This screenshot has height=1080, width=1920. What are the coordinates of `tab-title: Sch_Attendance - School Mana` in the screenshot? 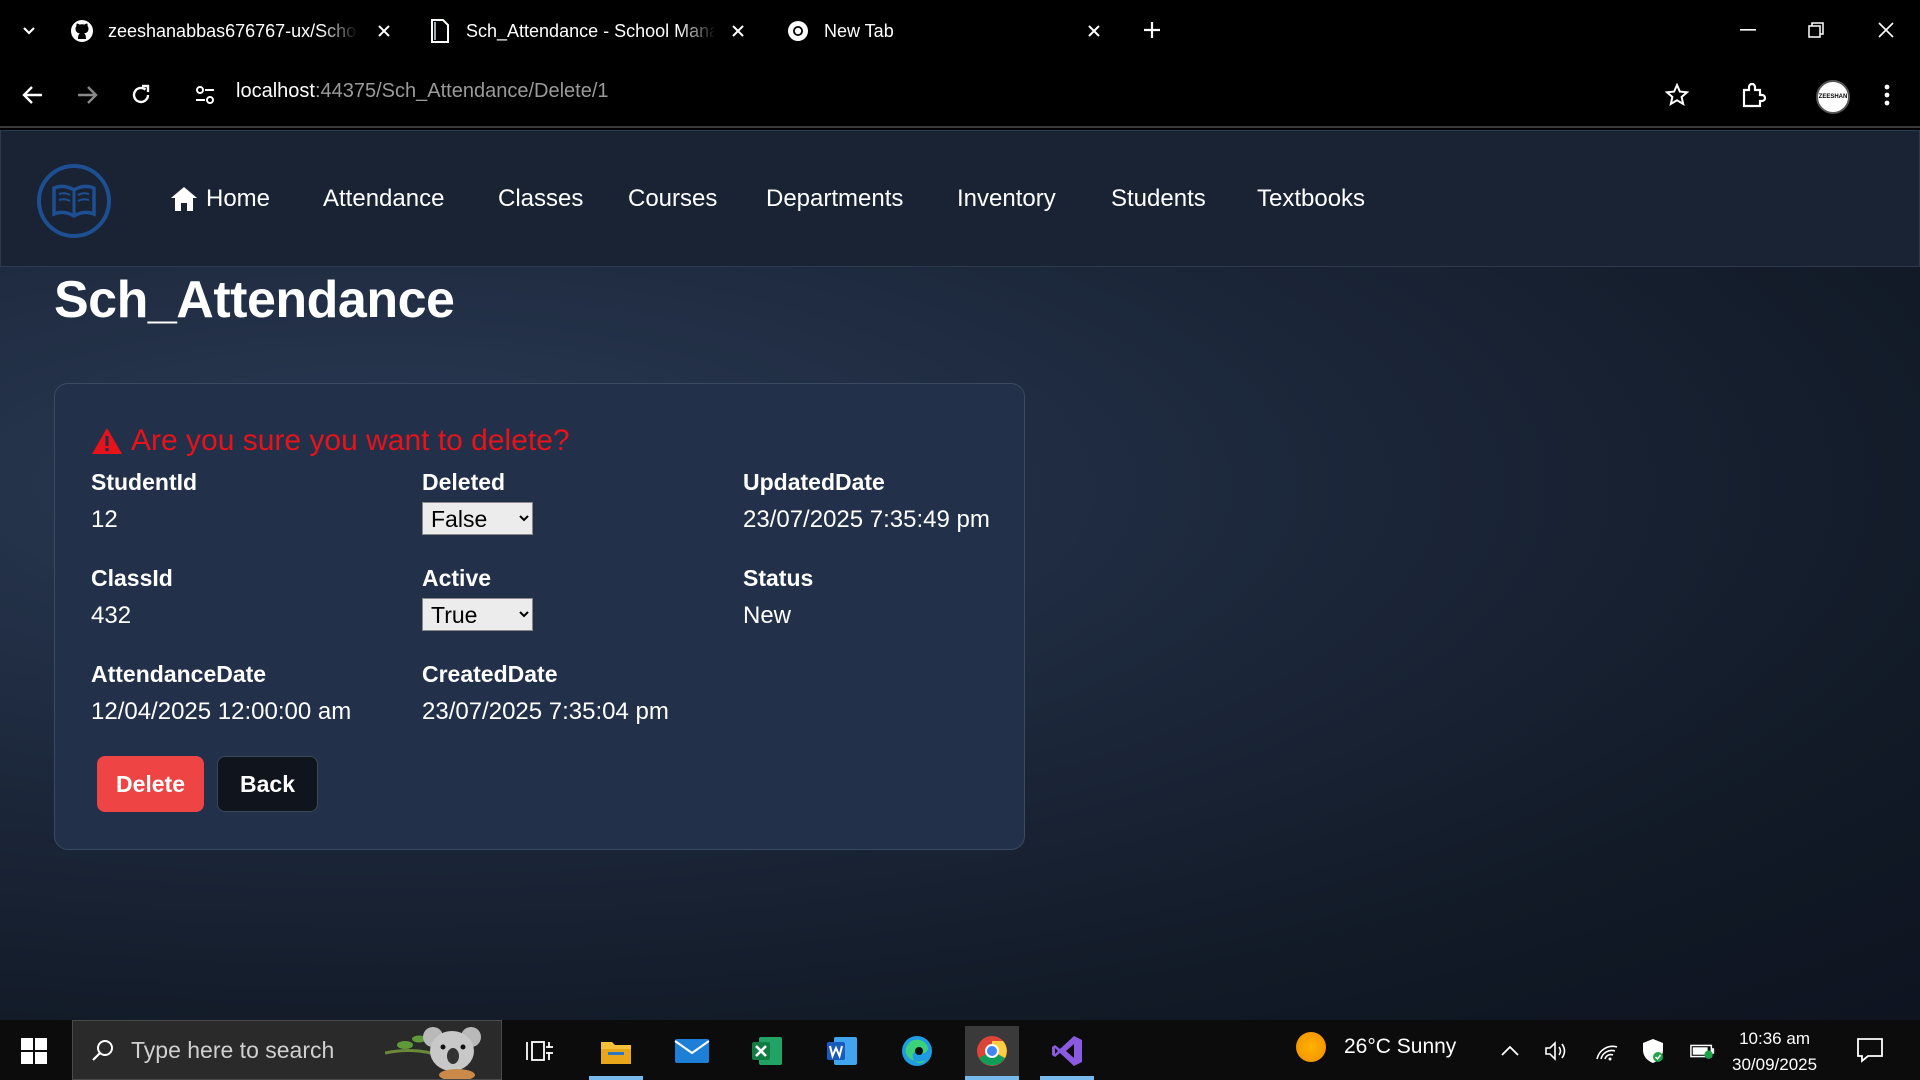 It's located at (591, 30).